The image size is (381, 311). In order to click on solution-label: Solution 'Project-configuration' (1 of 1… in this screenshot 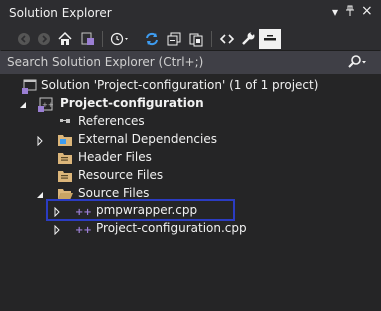, I will do `click(180, 85)`.